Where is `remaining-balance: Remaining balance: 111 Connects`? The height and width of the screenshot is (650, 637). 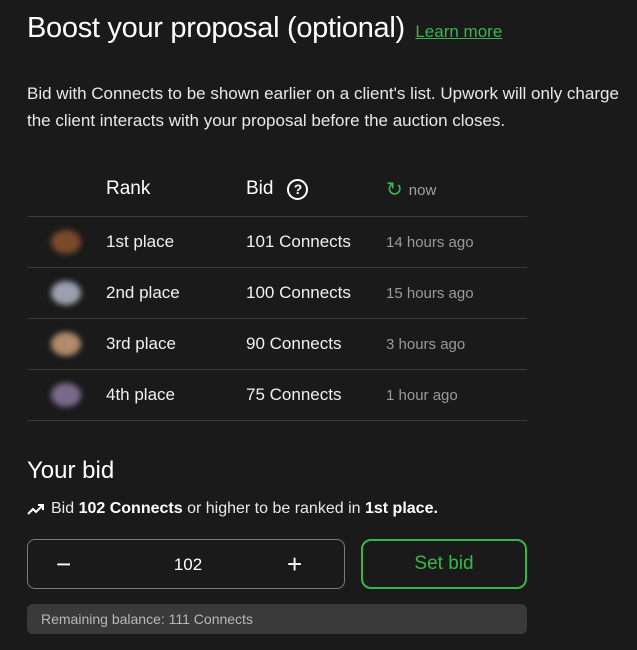 remaining-balance: Remaining balance: 111 Connects is located at coordinates (277, 619).